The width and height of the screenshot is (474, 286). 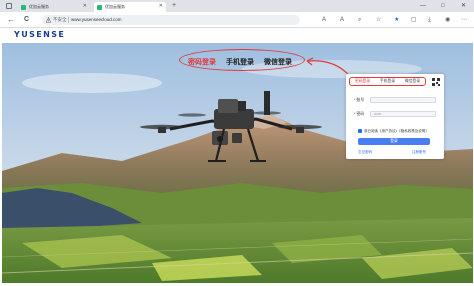 What do you see at coordinates (360, 131) in the screenshot?
I see `agree-checkbox` at bounding box center [360, 131].